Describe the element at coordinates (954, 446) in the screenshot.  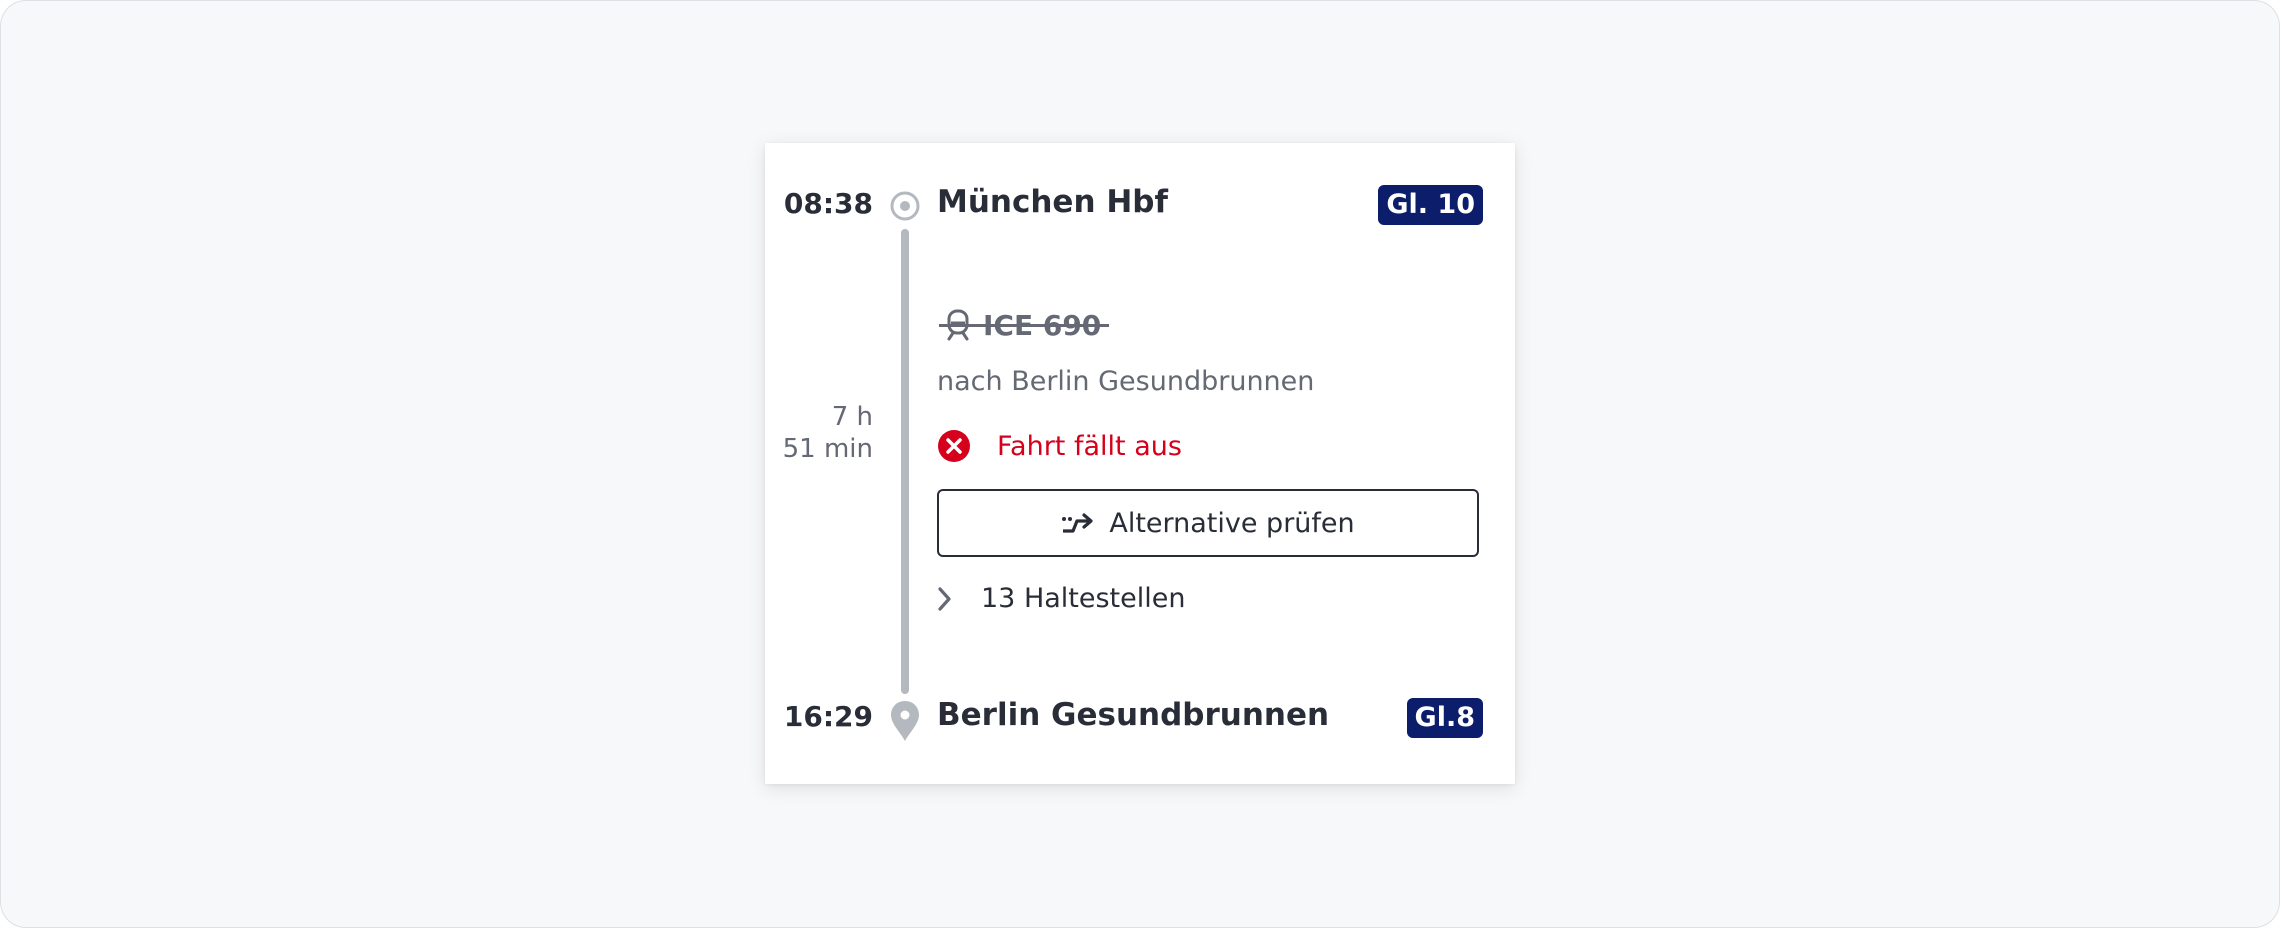
I see `cancel-icon` at that location.